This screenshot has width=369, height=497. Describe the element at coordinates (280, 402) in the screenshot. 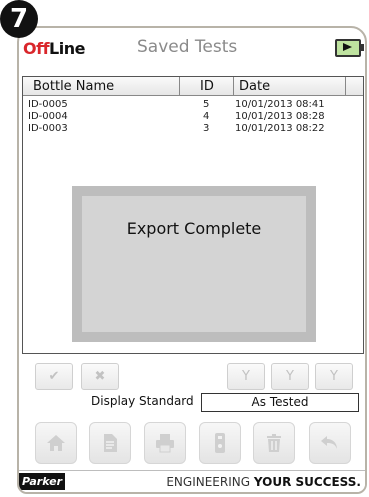

I see `display-standard-field: As Tested` at that location.